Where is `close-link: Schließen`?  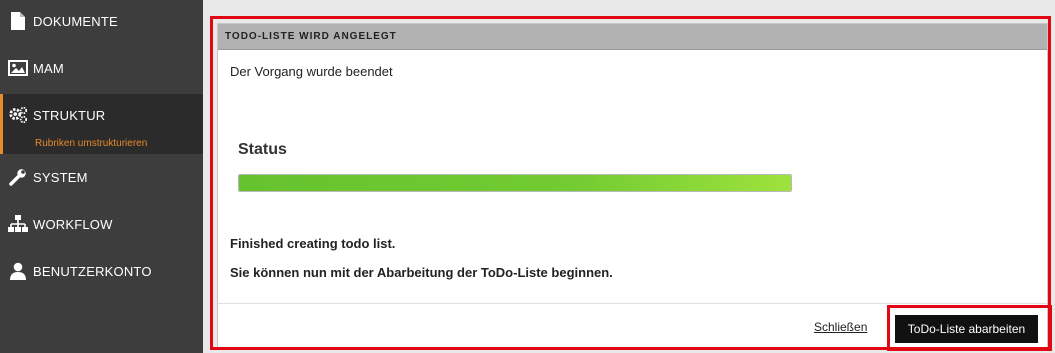
close-link: Schließen is located at coordinates (840, 327).